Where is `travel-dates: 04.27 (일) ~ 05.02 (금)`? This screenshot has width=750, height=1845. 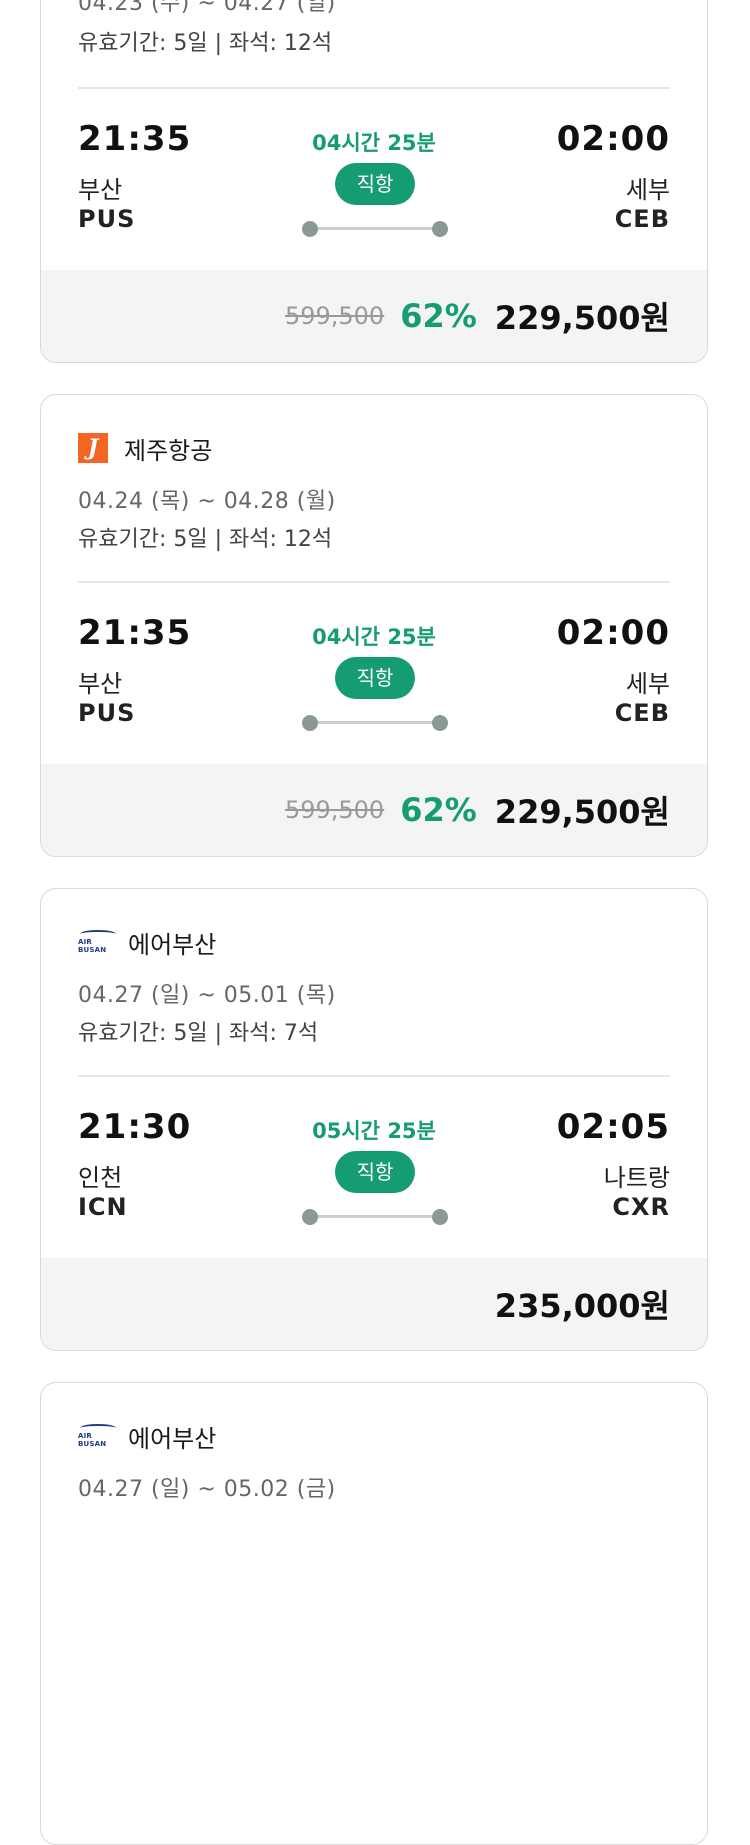
travel-dates: 04.27 (일) ~ 05.02 (금) is located at coordinates (207, 1489).